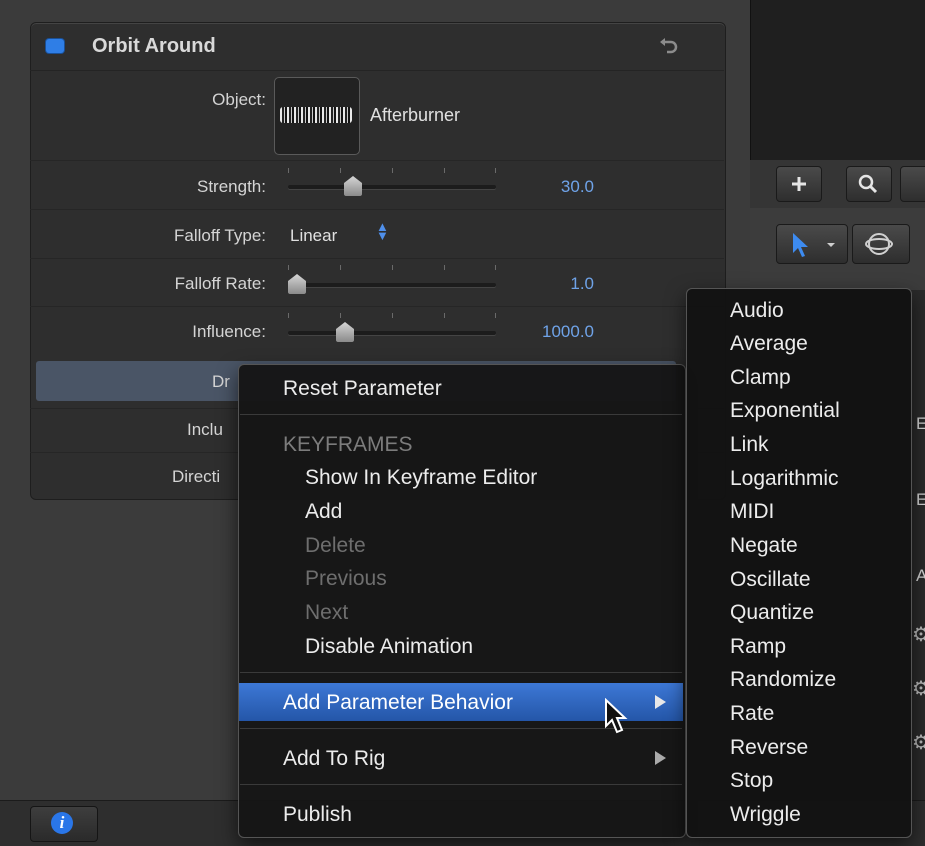 The height and width of the screenshot is (846, 925). I want to click on submenu-item-wriggle: Wriggle, so click(765, 815).